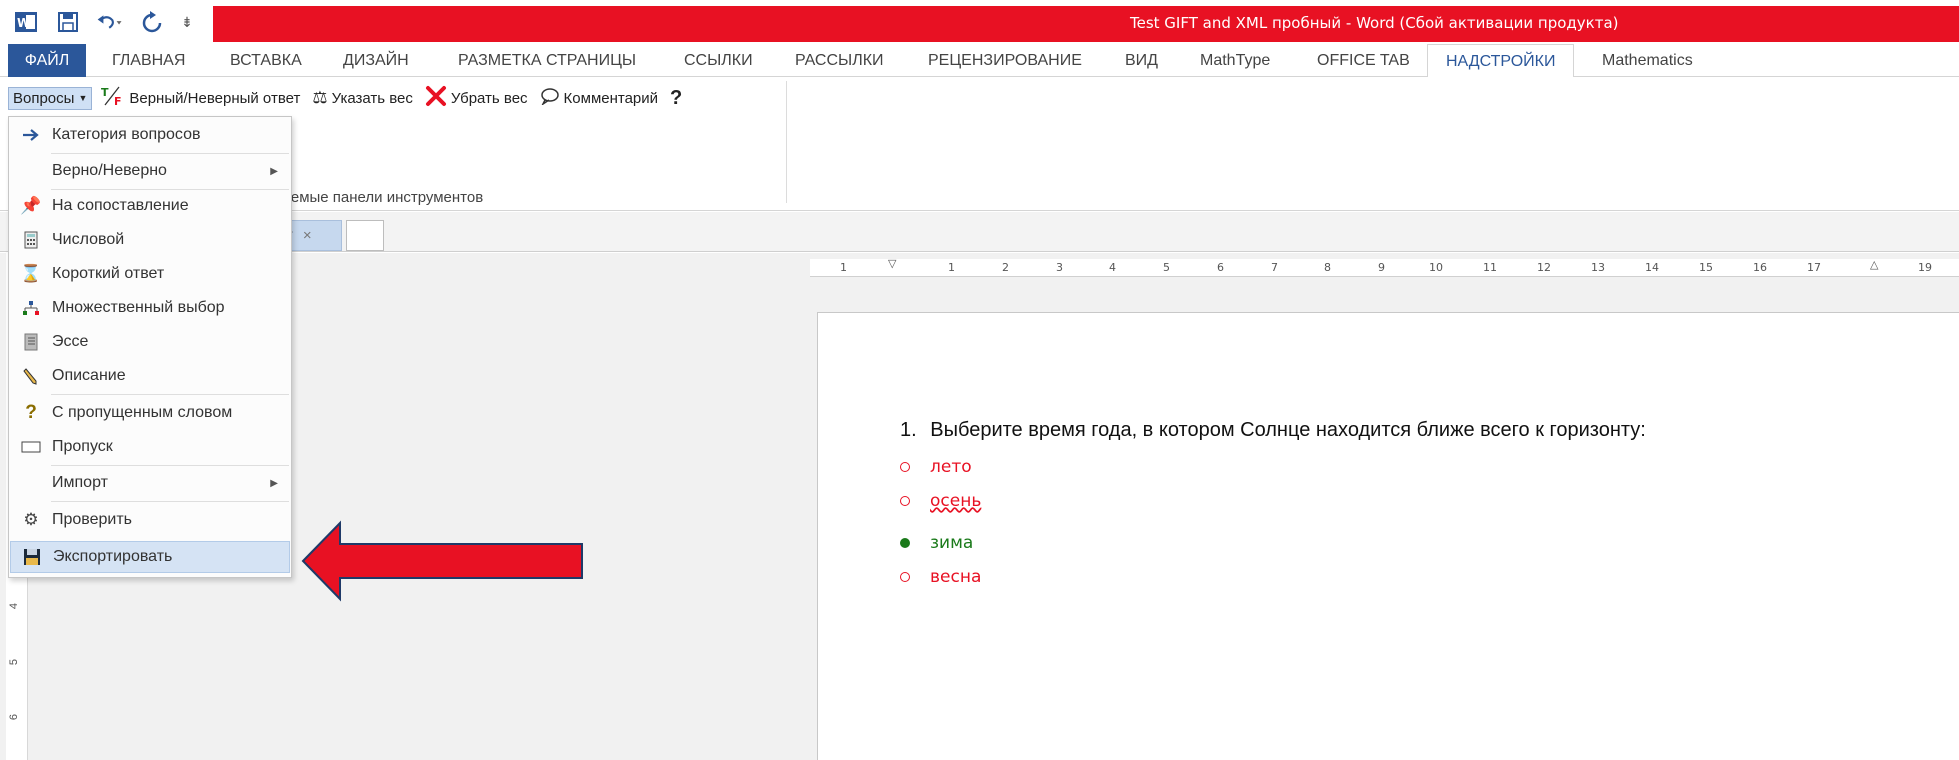 The image size is (1959, 760). Describe the element at coordinates (786, 142) in the screenshot. I see `ribbon-group-separator` at that location.